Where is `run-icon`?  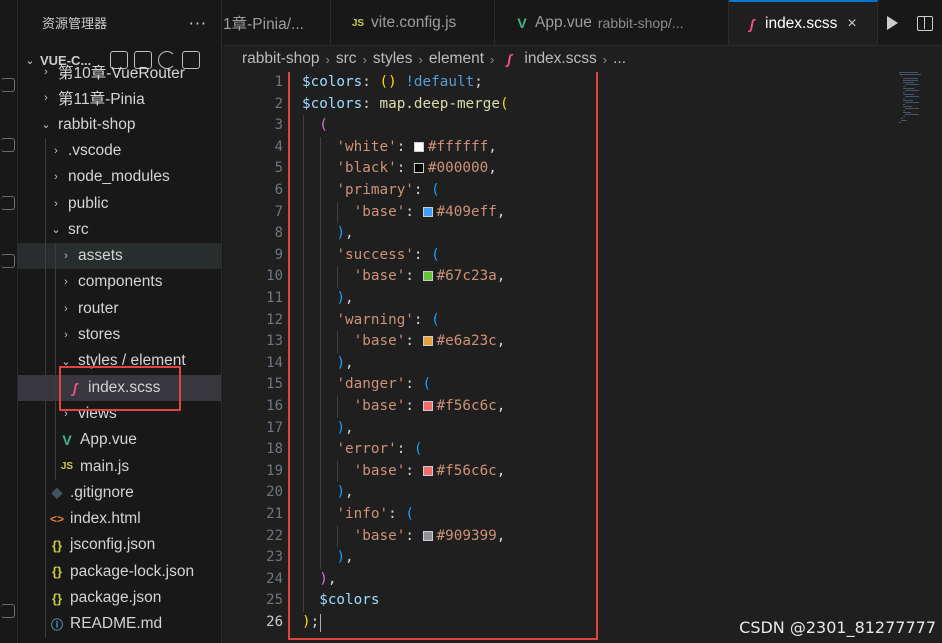
run-icon is located at coordinates (893, 23).